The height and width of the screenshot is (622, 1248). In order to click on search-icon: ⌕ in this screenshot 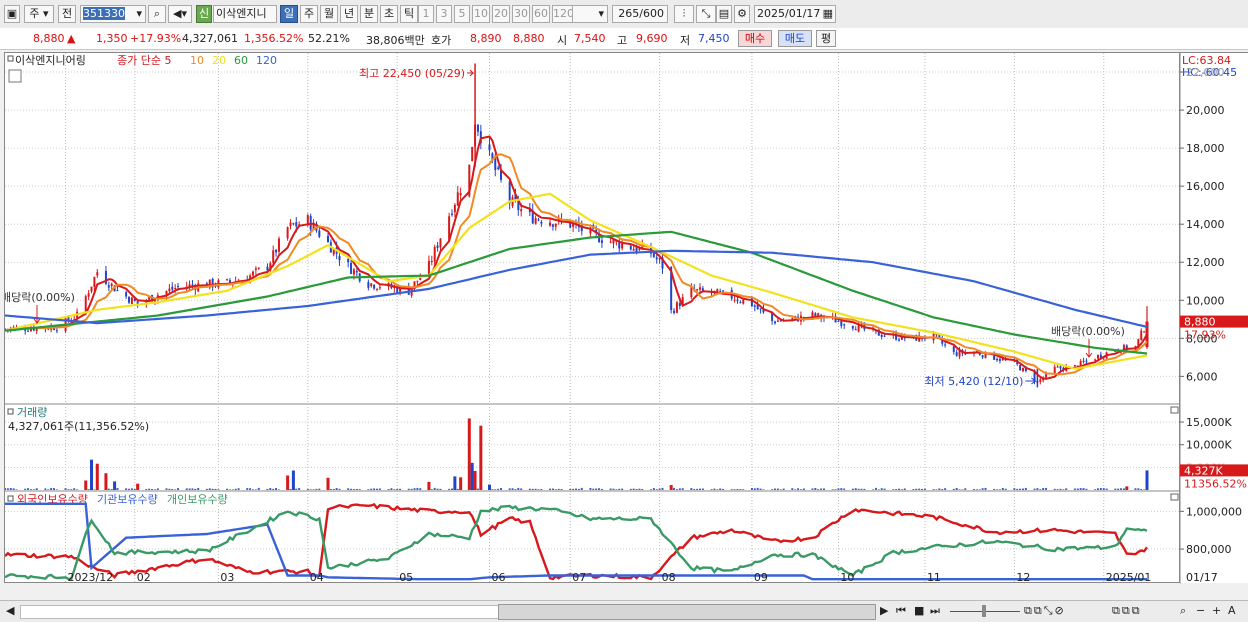, I will do `click(157, 14)`.